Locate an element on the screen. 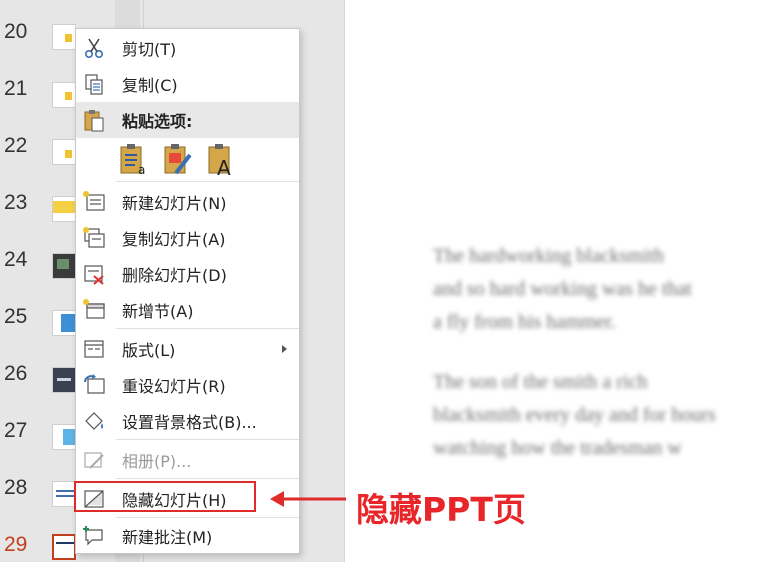 The image size is (772, 562). clipboard-icon is located at coordinates (94, 121).